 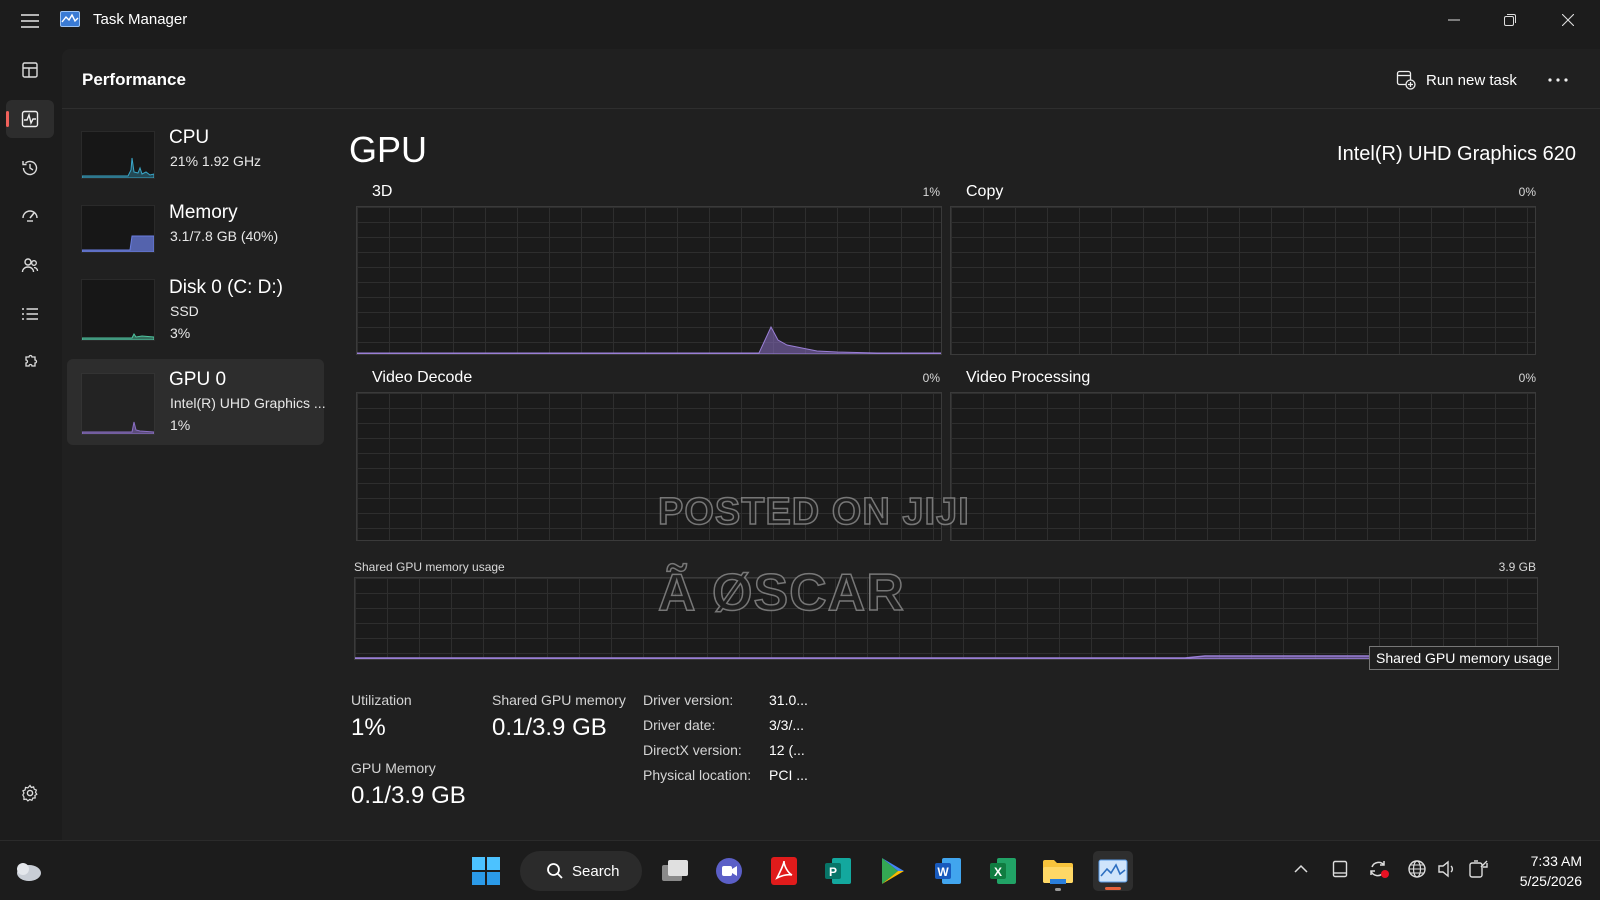 What do you see at coordinates (118, 229) in the screenshot?
I see `memory-thumbnail-graph` at bounding box center [118, 229].